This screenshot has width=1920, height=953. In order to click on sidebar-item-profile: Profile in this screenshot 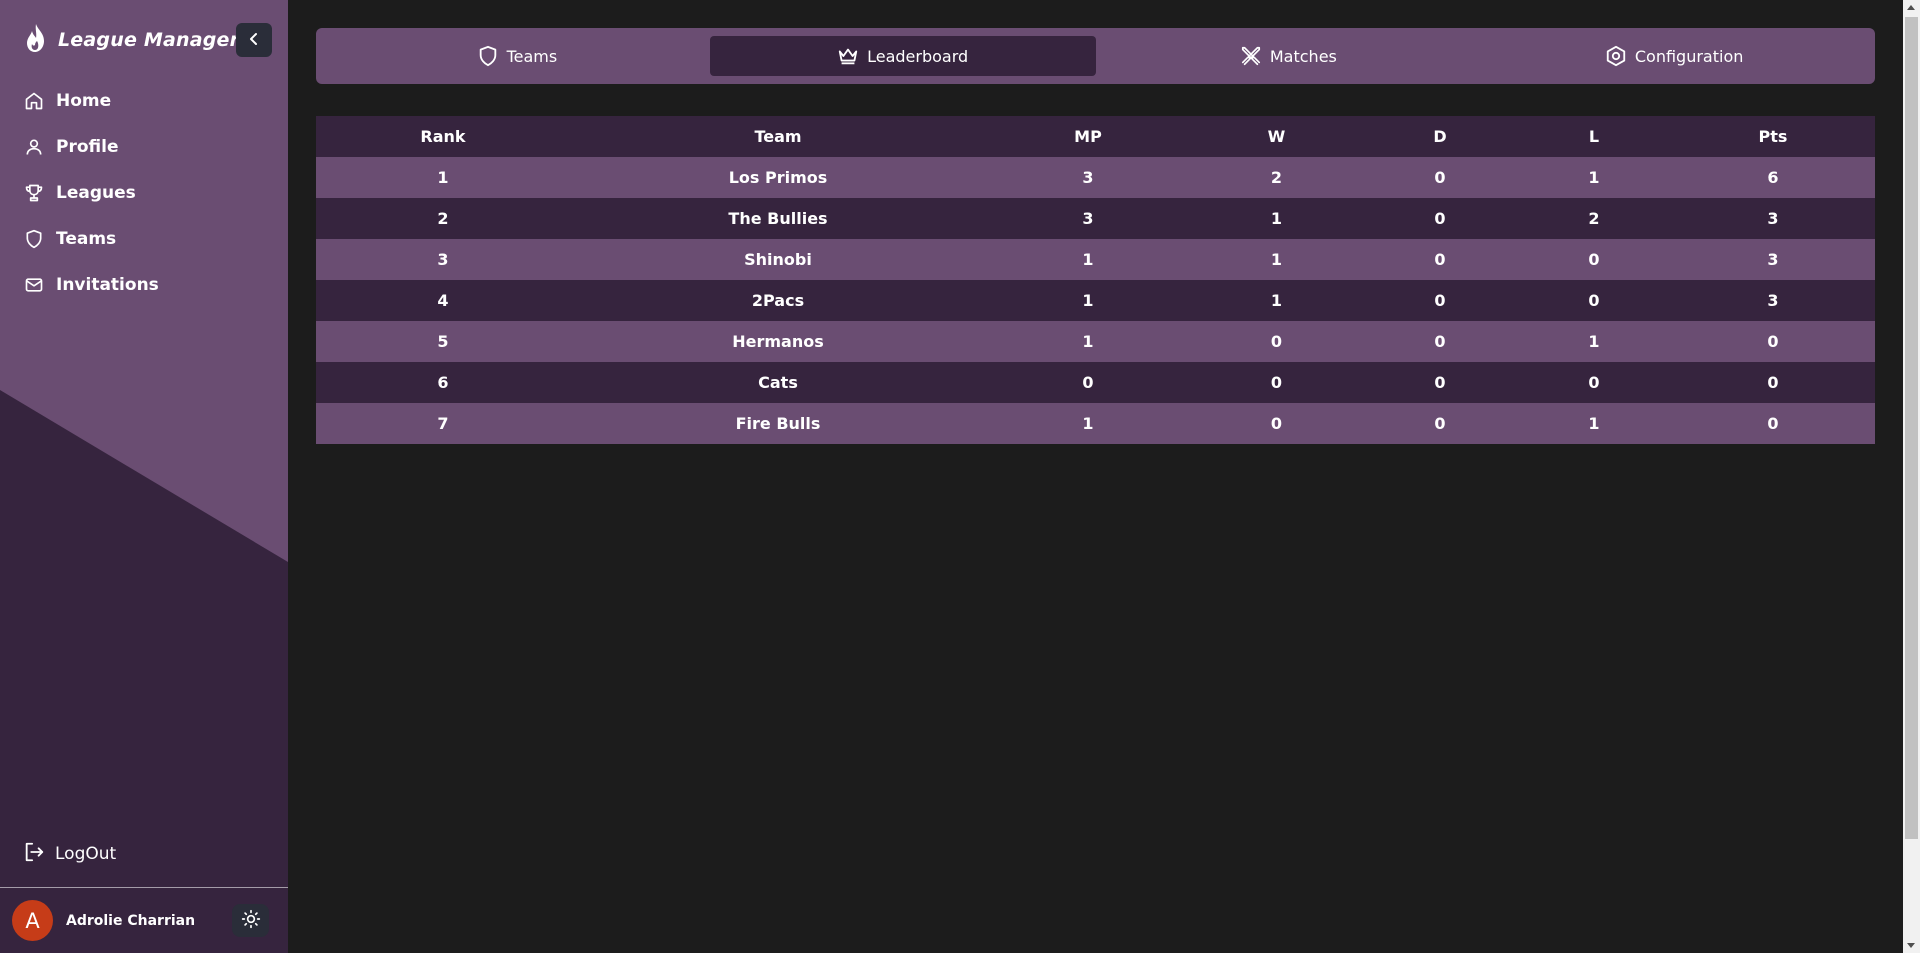, I will do `click(144, 147)`.